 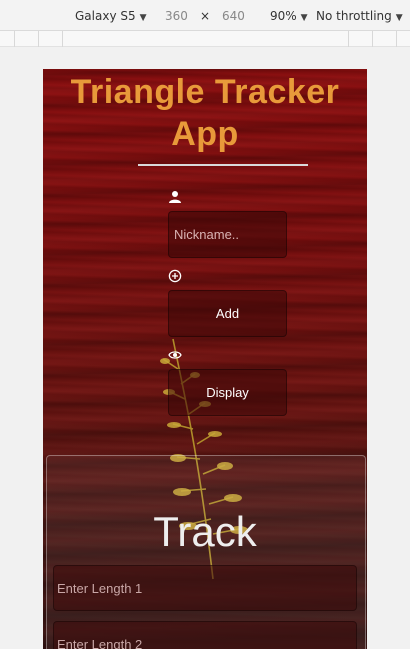 I want to click on throttle-label: No throttling, so click(x=354, y=16).